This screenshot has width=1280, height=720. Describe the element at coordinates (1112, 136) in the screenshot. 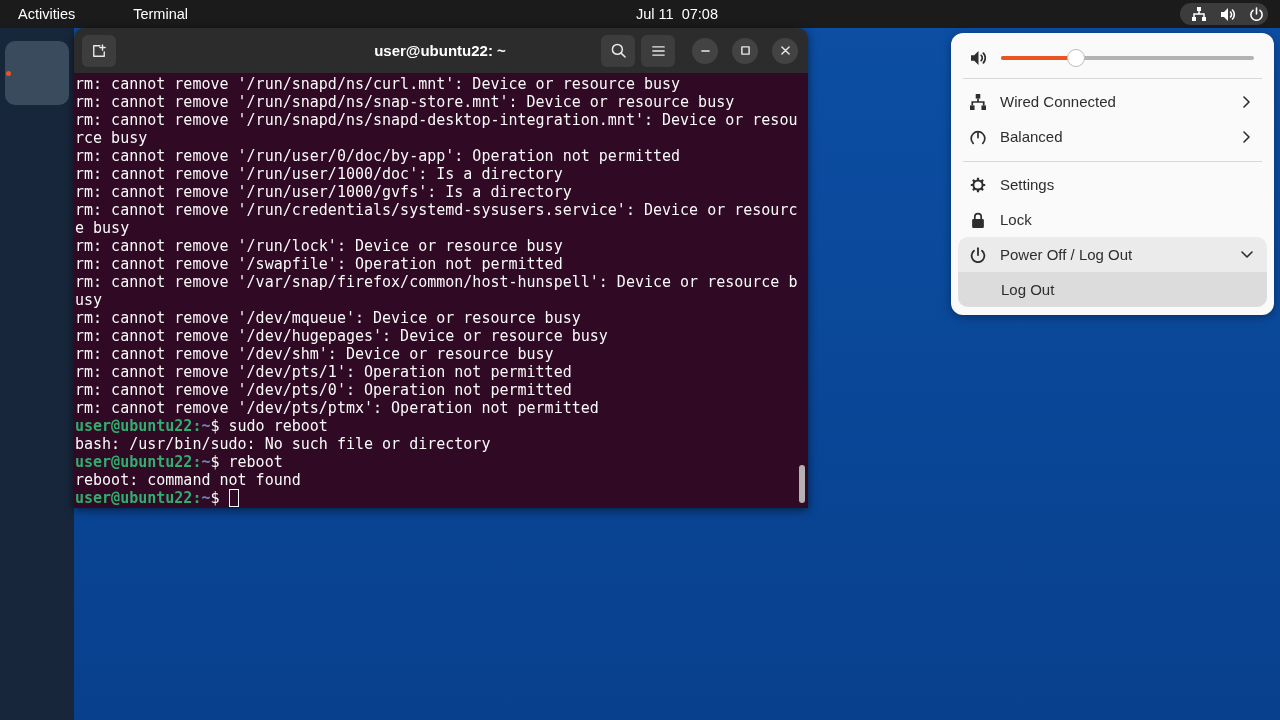

I see `menu-item: Balanced` at that location.